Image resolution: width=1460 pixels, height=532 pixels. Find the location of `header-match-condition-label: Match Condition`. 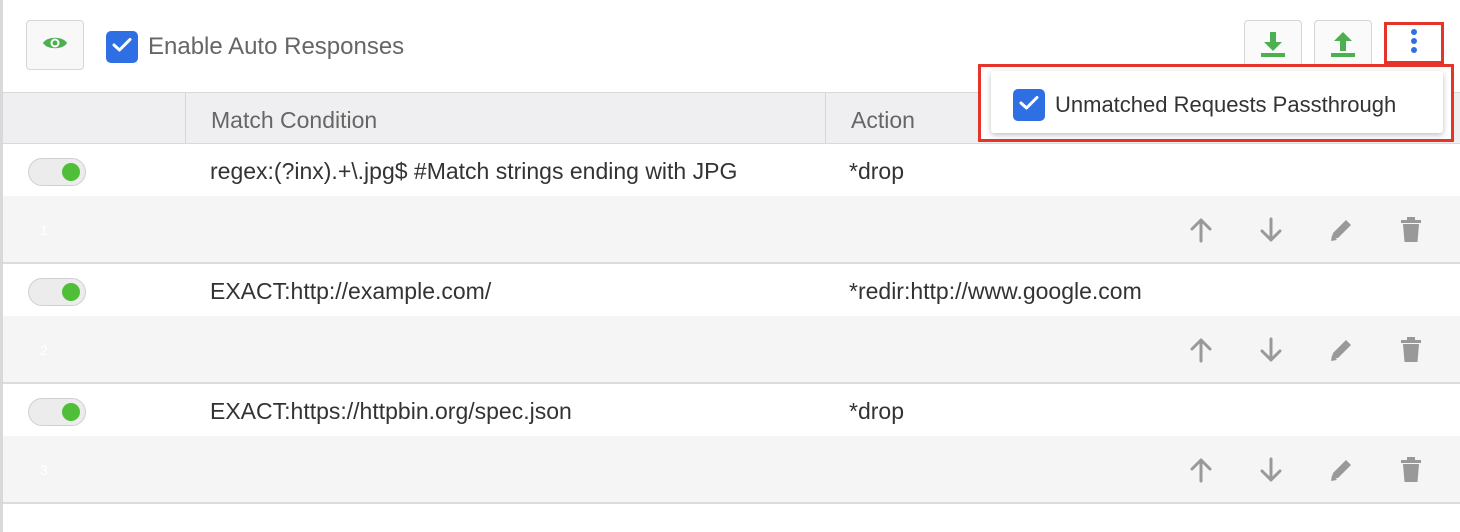

header-match-condition-label: Match Condition is located at coordinates (294, 120).